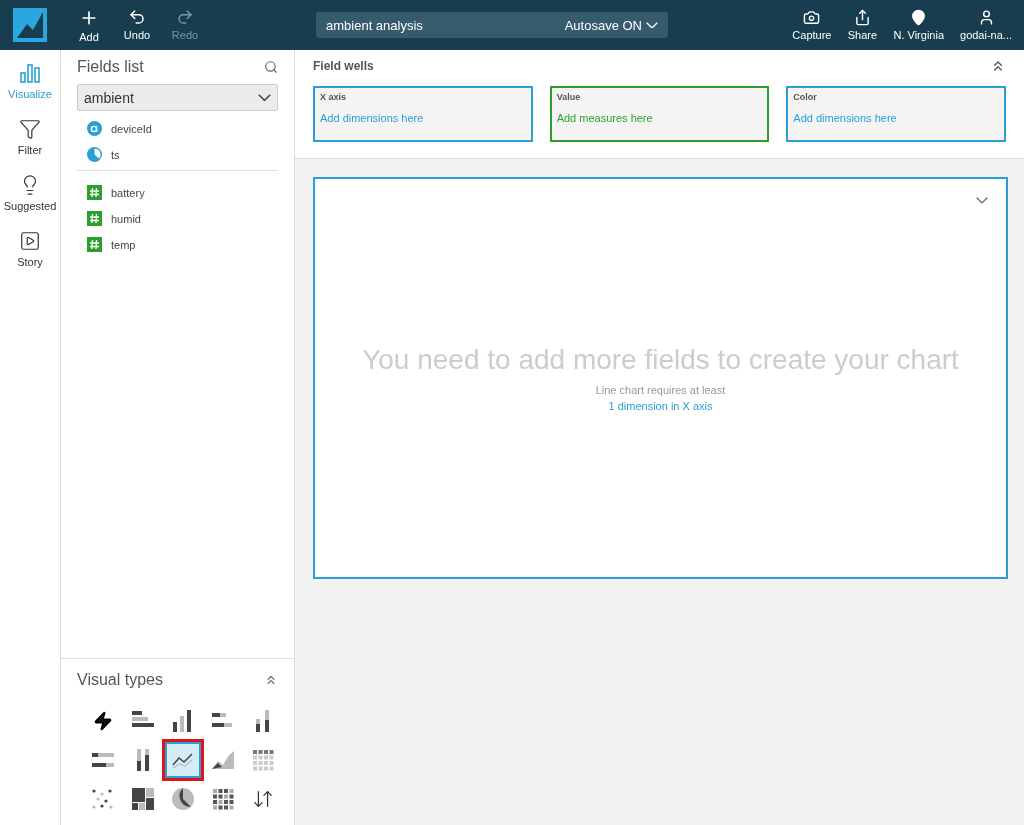 The image size is (1024, 825). What do you see at coordinates (126, 218) in the screenshot?
I see `field-name: humid` at bounding box center [126, 218].